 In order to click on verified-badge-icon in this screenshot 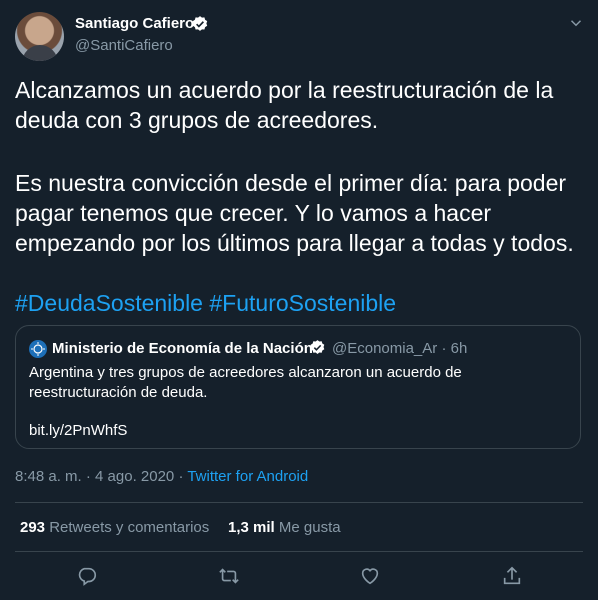, I will do `click(200, 23)`.